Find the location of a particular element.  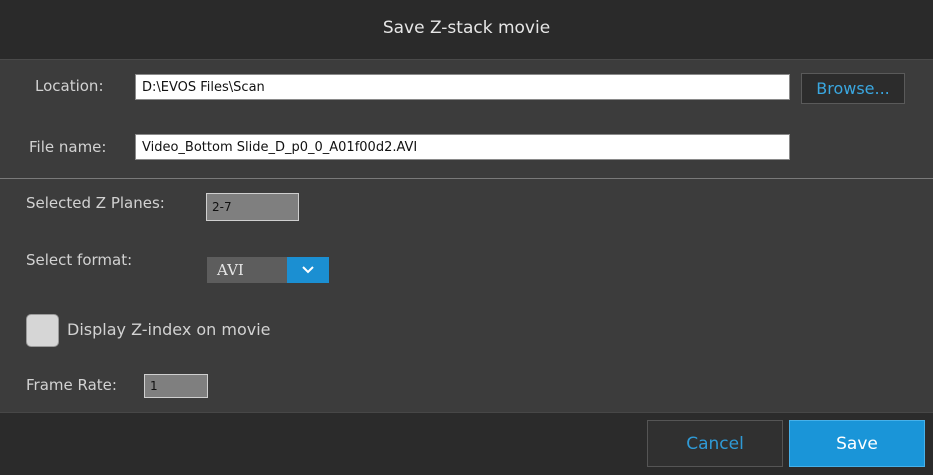

frame-rate-label: Frame Rate: is located at coordinates (71, 385).